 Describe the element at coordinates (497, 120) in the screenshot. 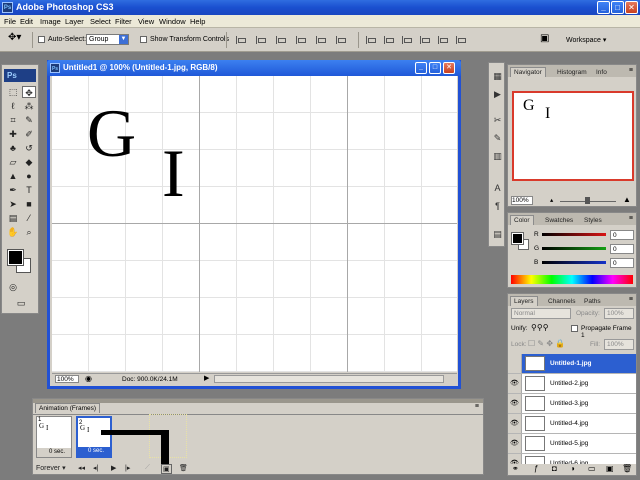

I see `tool-presets-icon: ✂` at that location.